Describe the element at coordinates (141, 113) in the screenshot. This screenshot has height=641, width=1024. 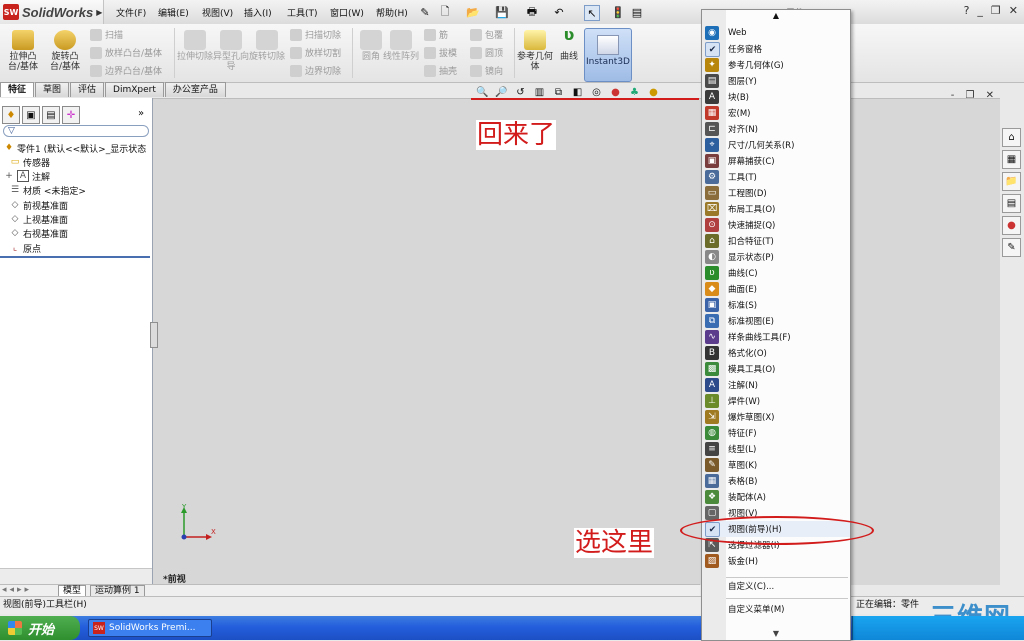
I see `expand-tabs-icon: »` at that location.